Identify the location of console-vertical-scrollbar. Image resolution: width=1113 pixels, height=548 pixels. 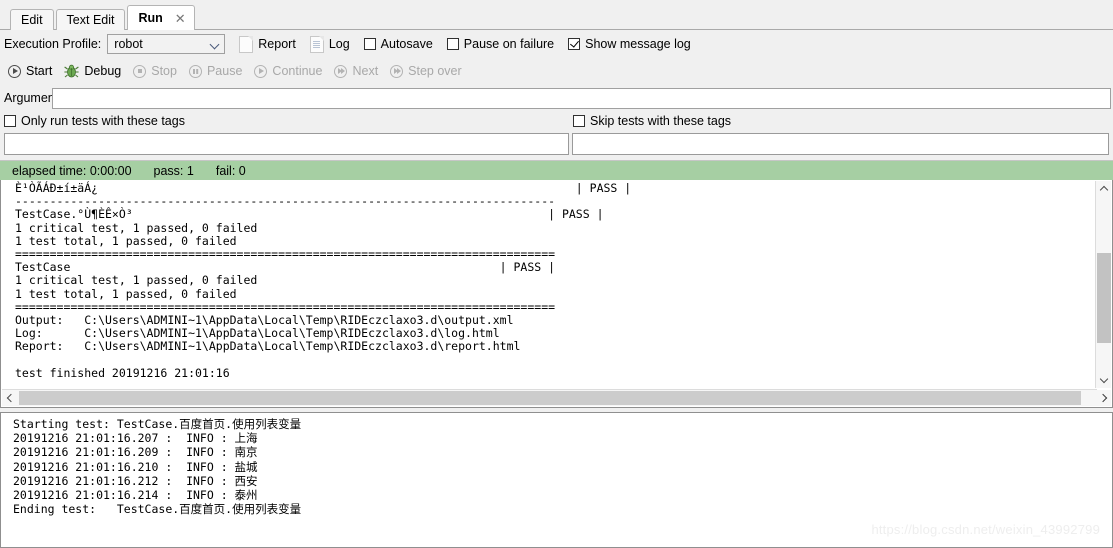
(1103, 284).